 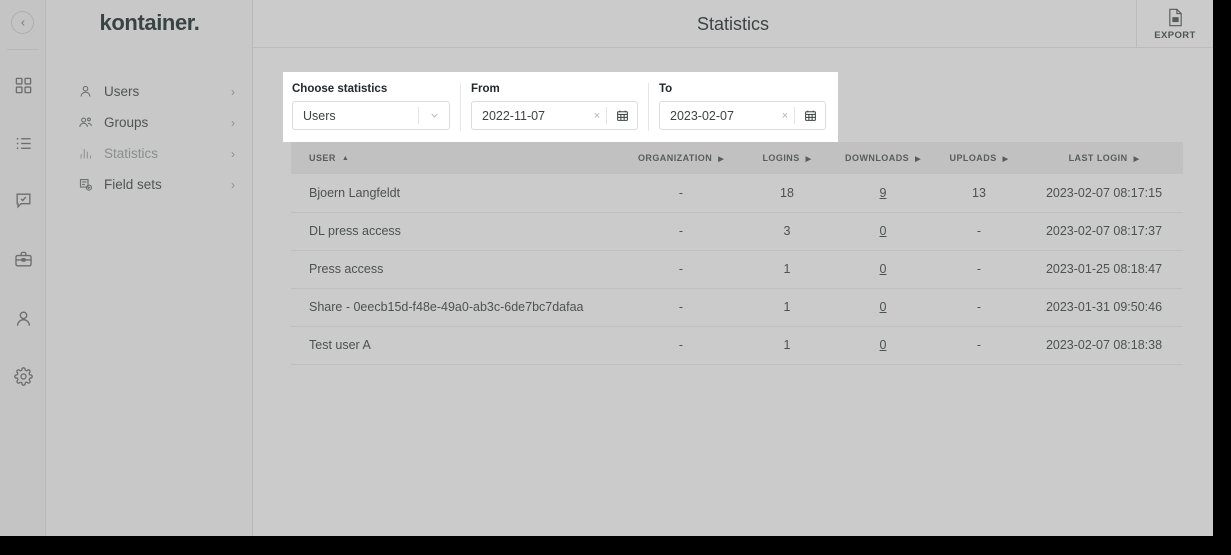 What do you see at coordinates (149, 91) in the screenshot?
I see `sidebar-item-users: Users ›` at bounding box center [149, 91].